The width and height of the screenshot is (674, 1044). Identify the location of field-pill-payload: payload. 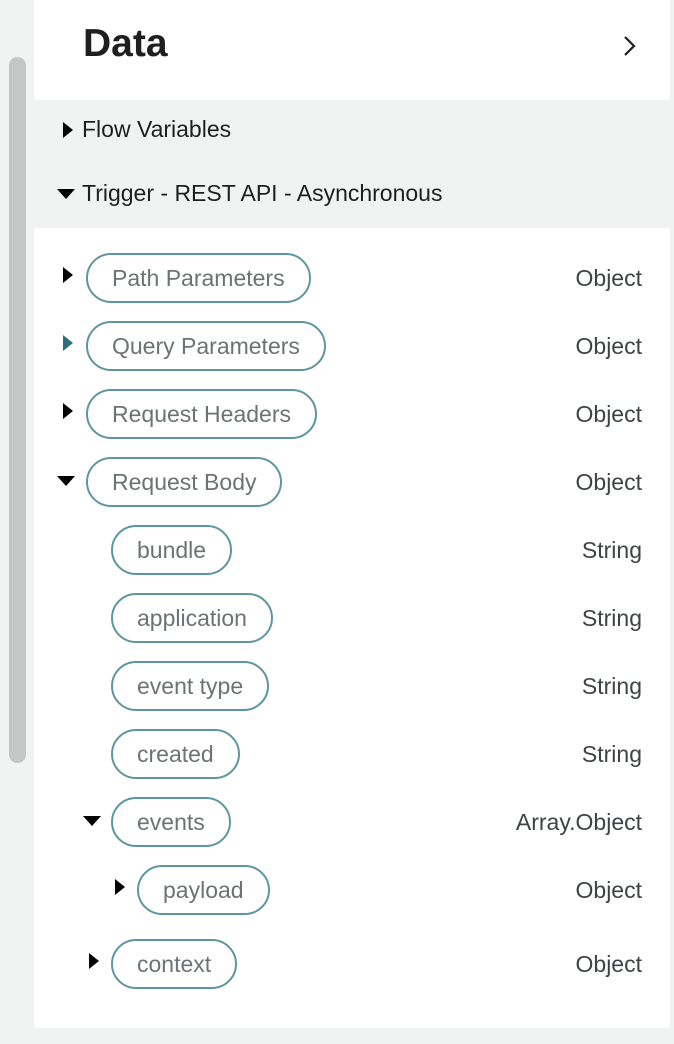
(203, 890).